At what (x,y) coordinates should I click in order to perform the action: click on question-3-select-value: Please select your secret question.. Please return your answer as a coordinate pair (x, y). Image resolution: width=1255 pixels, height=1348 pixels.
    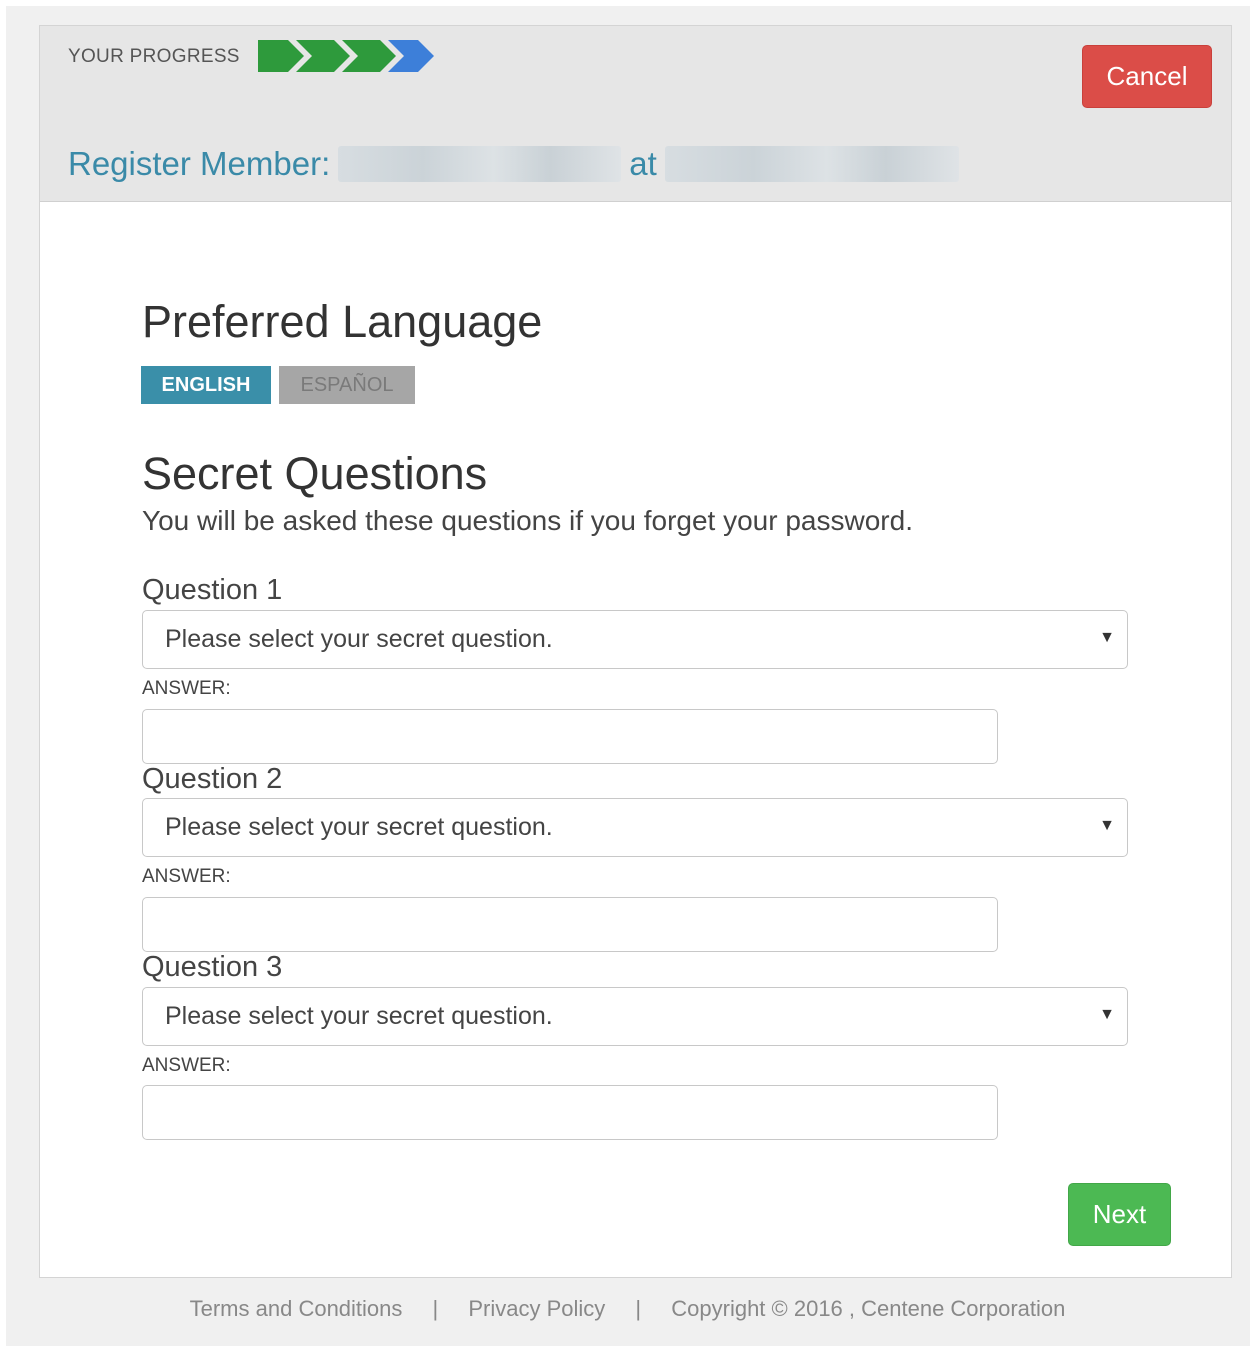
    Looking at the image, I should click on (359, 1016).